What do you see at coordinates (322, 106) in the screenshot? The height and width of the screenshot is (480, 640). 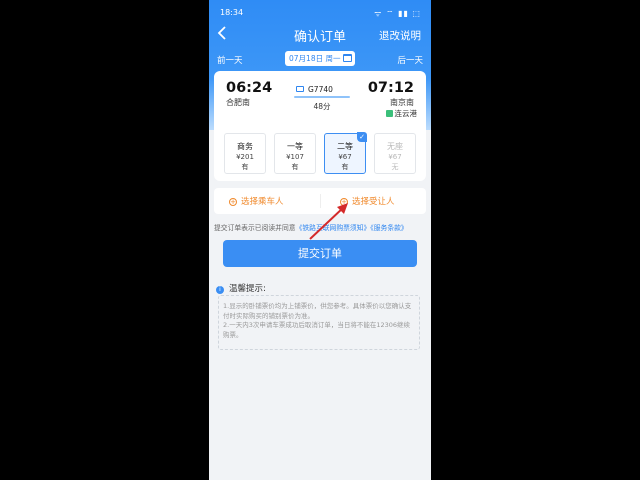 I see `trip-duration: 48分` at bounding box center [322, 106].